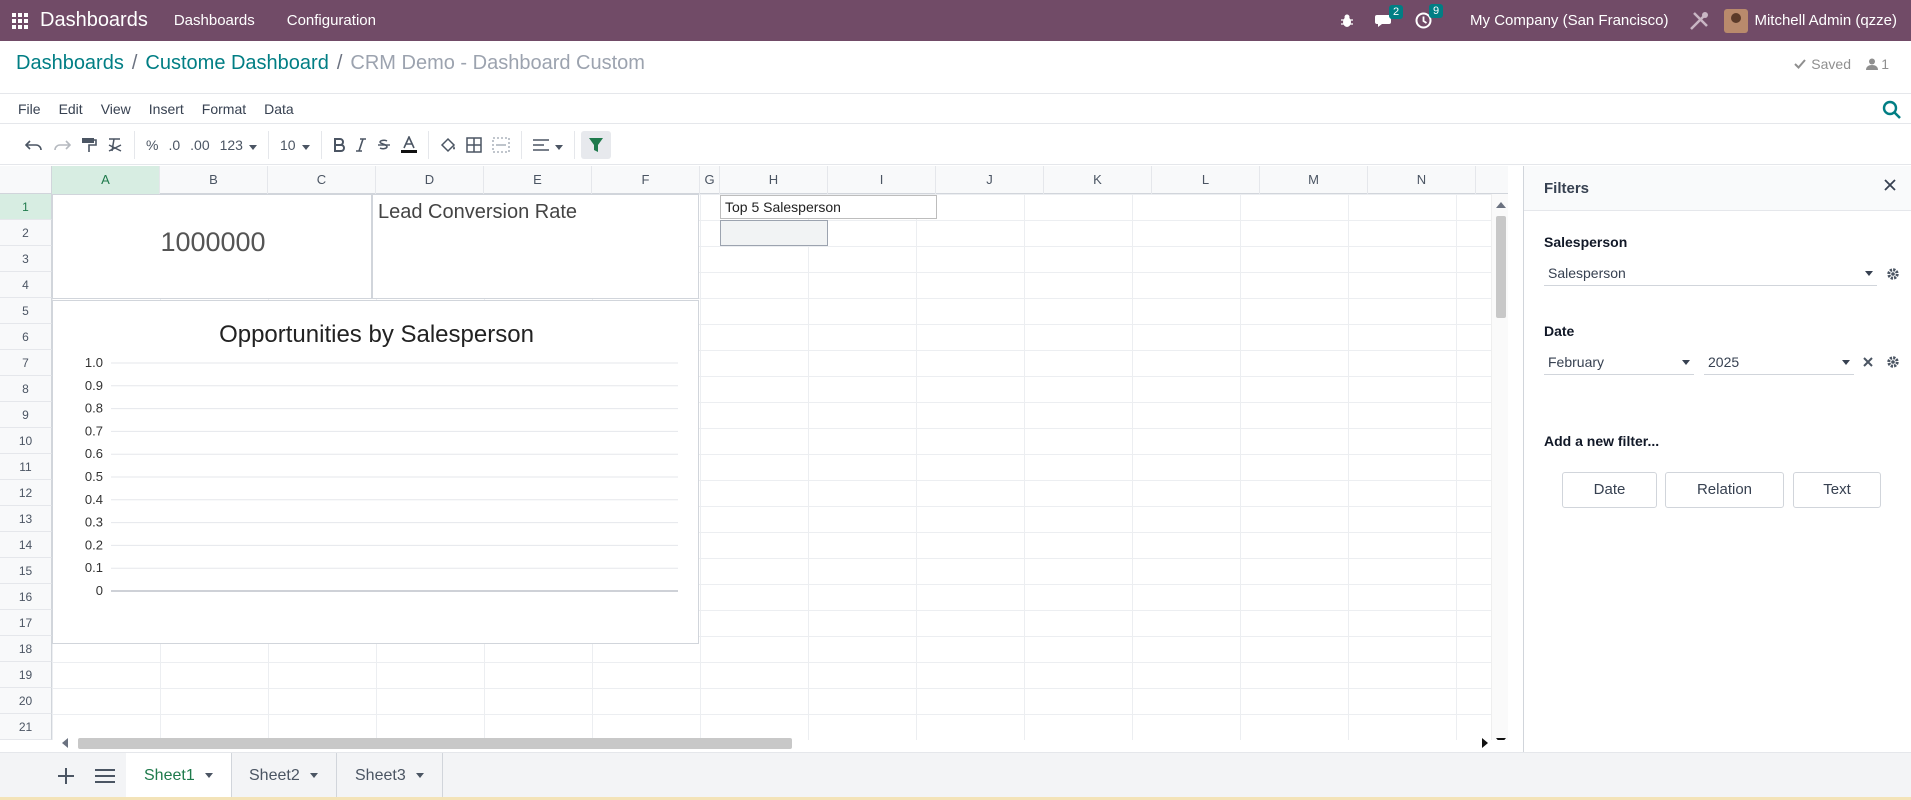 The width and height of the screenshot is (1911, 800). Describe the element at coordinates (70, 63) in the screenshot. I see `breadcrumb-dashboards: Dashboards` at that location.